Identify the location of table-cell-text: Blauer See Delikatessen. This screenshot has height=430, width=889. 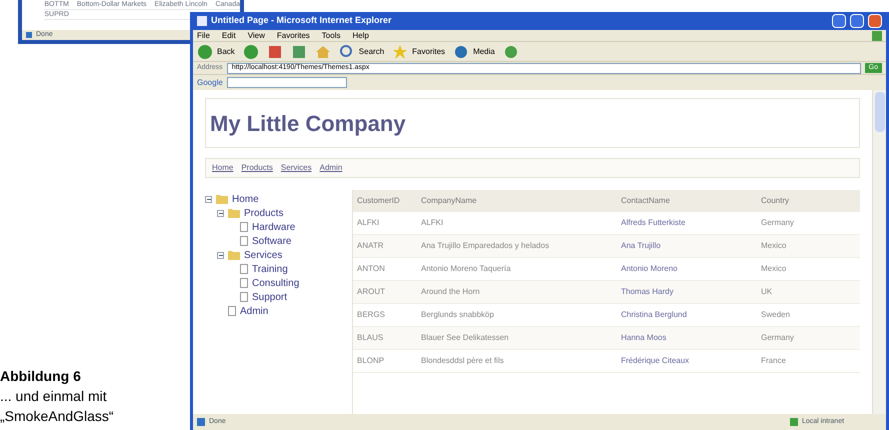
(465, 338).